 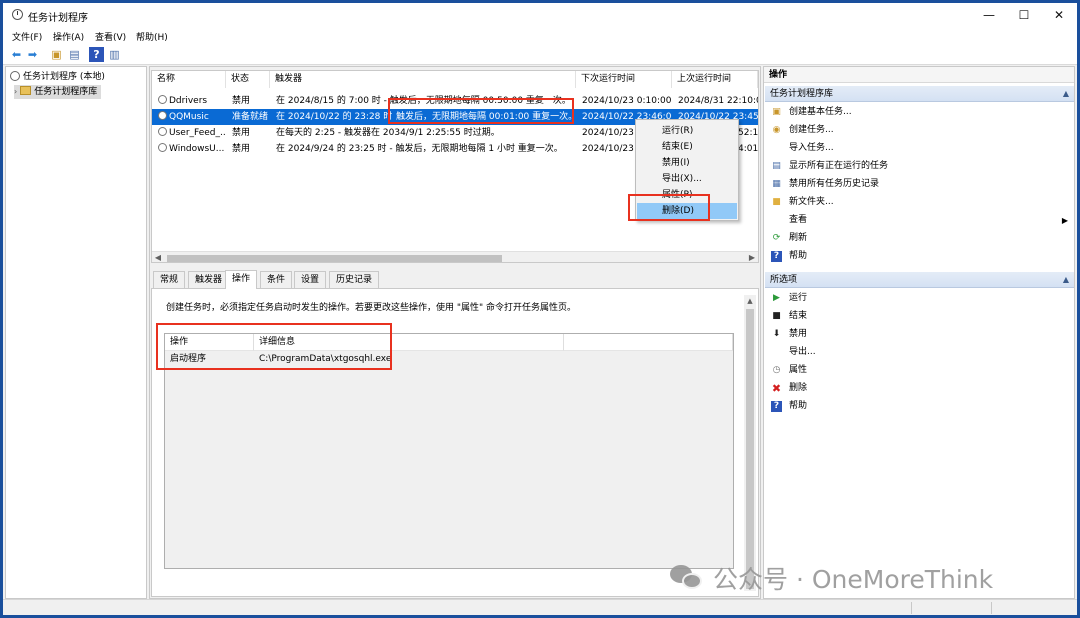 What do you see at coordinates (798, 238) in the screenshot?
I see `action-label: 刷新` at bounding box center [798, 238].